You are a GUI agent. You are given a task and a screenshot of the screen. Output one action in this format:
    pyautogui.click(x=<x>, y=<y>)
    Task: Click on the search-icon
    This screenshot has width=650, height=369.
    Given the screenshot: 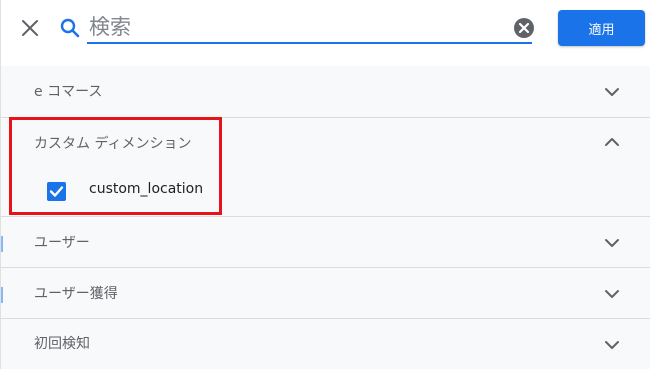 What is the action you would take?
    pyautogui.click(x=70, y=28)
    